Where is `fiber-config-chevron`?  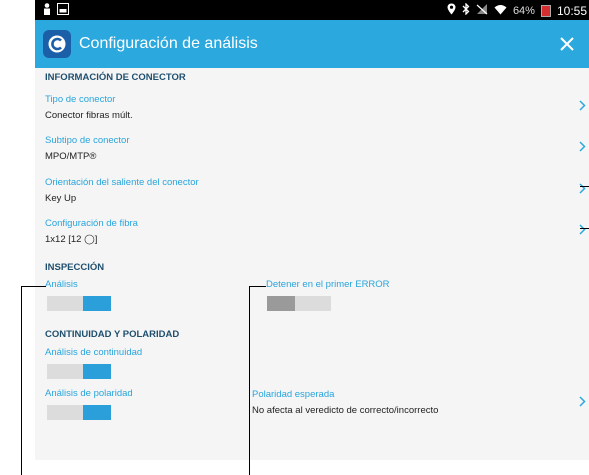 fiber-config-chevron is located at coordinates (582, 229).